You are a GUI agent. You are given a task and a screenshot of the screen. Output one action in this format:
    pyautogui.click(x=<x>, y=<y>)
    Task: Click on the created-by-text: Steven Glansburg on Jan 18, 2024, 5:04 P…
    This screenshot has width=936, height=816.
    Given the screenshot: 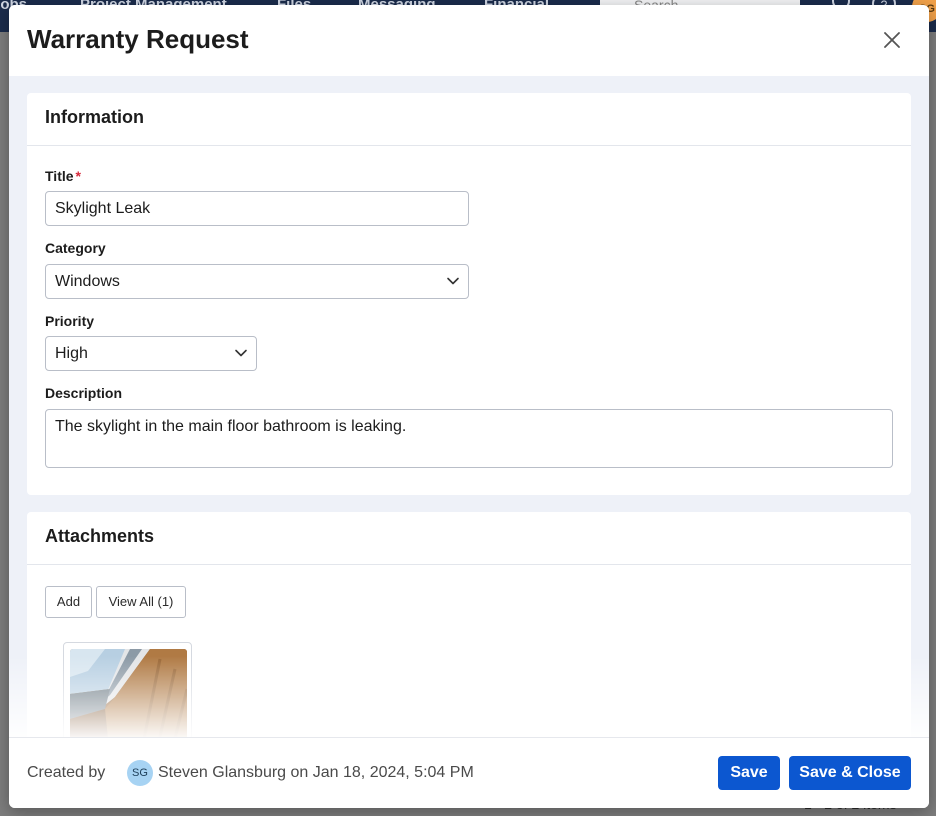 What is the action you would take?
    pyautogui.click(x=316, y=772)
    